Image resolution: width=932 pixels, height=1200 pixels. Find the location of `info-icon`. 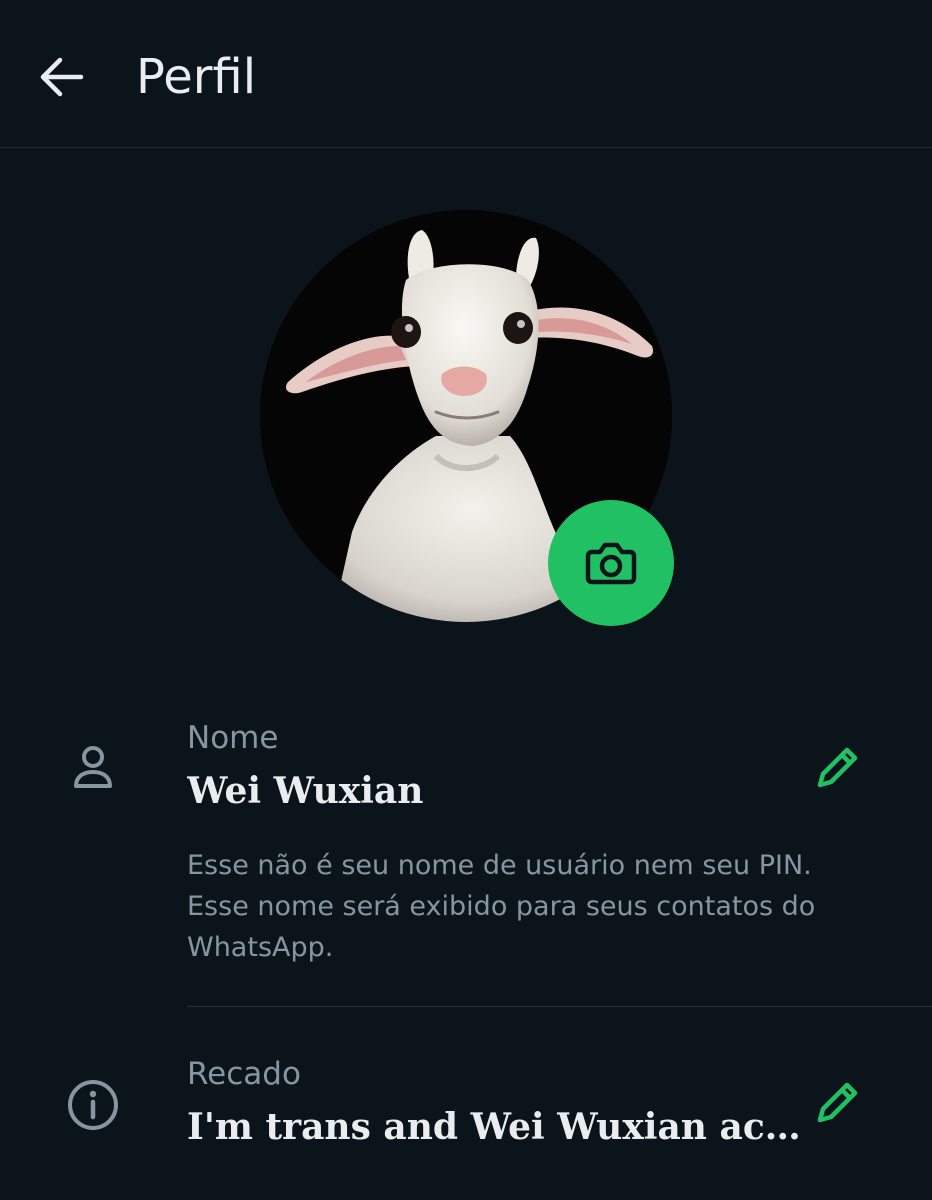

info-icon is located at coordinates (93, 1105).